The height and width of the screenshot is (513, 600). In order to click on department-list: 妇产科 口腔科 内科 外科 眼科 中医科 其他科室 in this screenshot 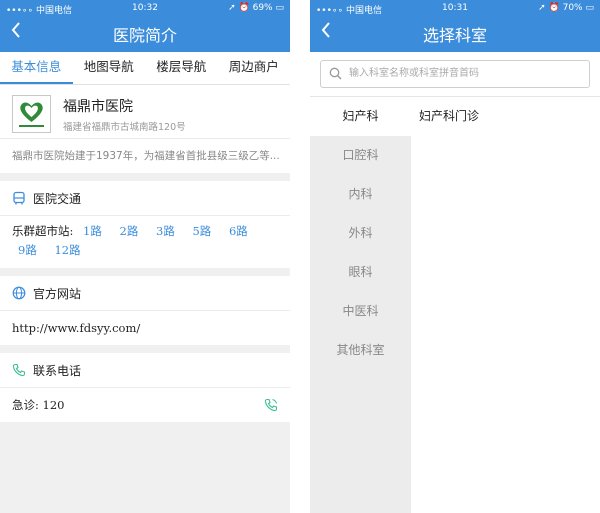, I will do `click(360, 305)`.